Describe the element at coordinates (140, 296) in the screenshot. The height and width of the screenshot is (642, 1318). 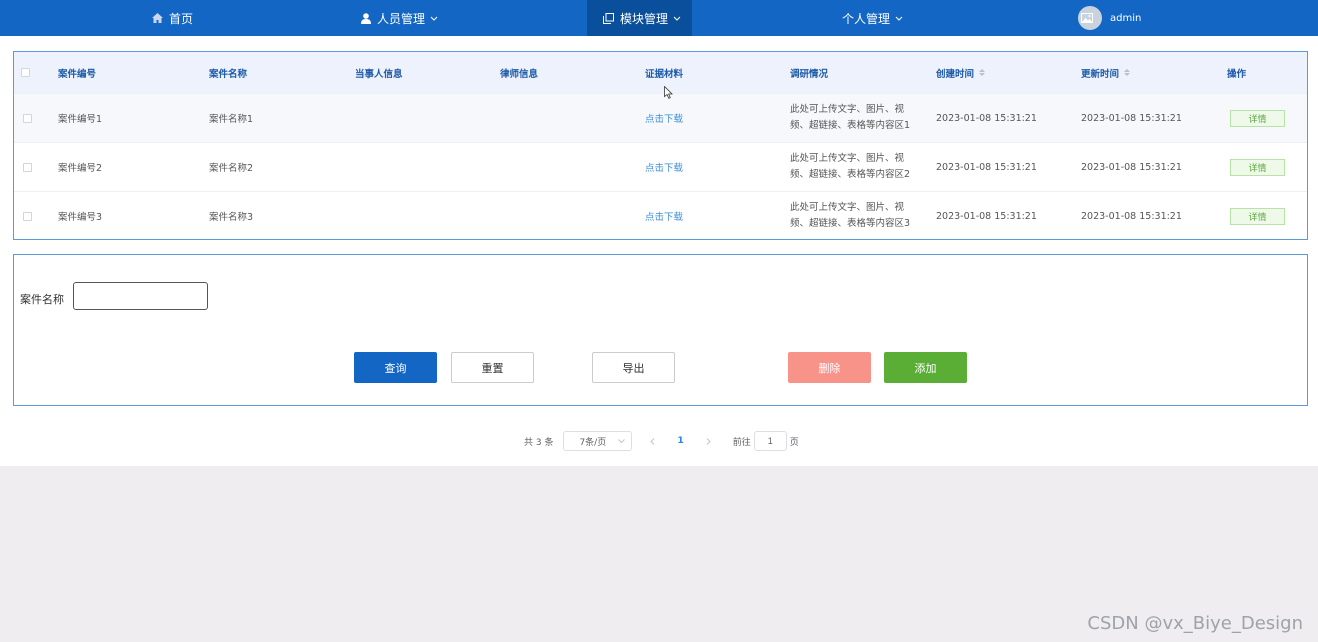
I see `case-name-input` at that location.